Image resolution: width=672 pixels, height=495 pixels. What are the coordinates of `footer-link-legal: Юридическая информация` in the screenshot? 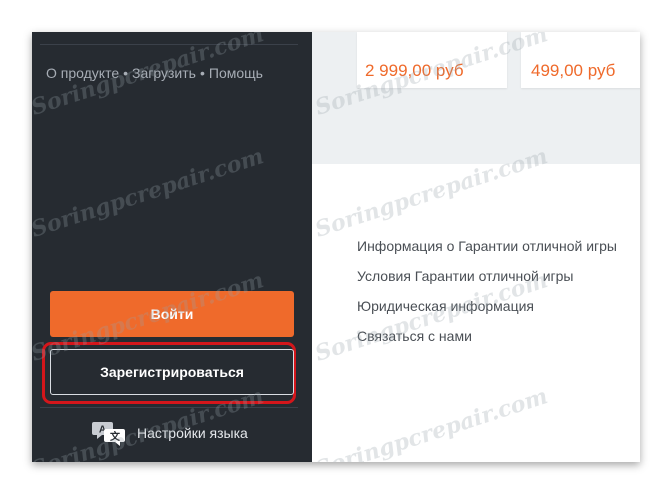 It's located at (487, 311).